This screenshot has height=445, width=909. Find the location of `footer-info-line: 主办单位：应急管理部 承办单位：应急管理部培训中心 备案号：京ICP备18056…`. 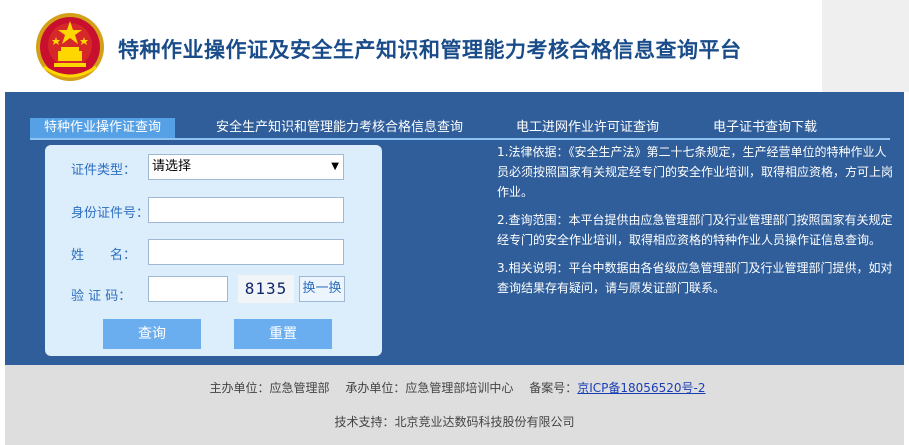

footer-info-line: 主办单位：应急管理部 承办单位：应急管理部培训中心 备案号：京ICP备18056… is located at coordinates (454, 387).